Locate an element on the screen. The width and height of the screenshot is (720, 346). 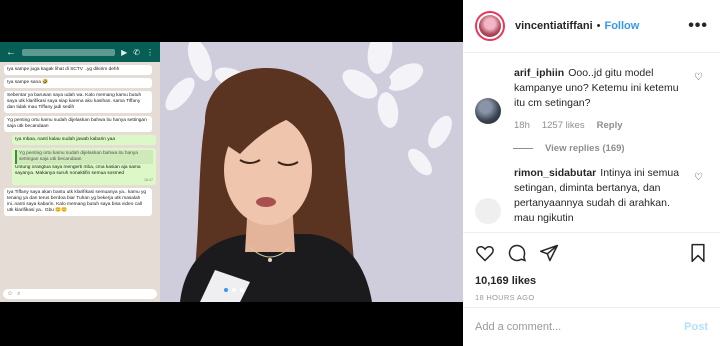
whatsapp-header-icons: ▶ ✆ ⋮ is located at coordinates (137, 52).